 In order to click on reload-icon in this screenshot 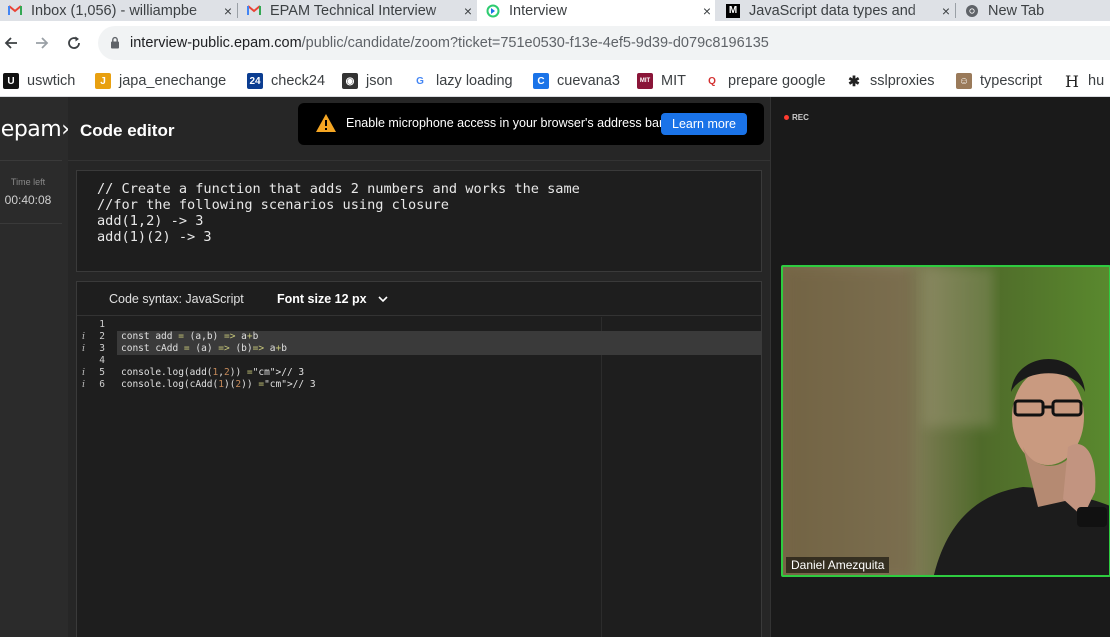, I will do `click(74, 43)`.